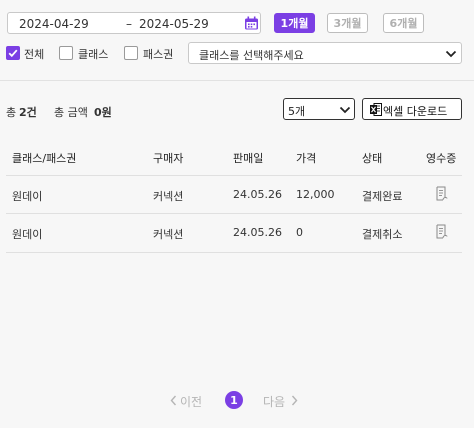 The image size is (474, 428). I want to click on header-divider, so click(234, 175).